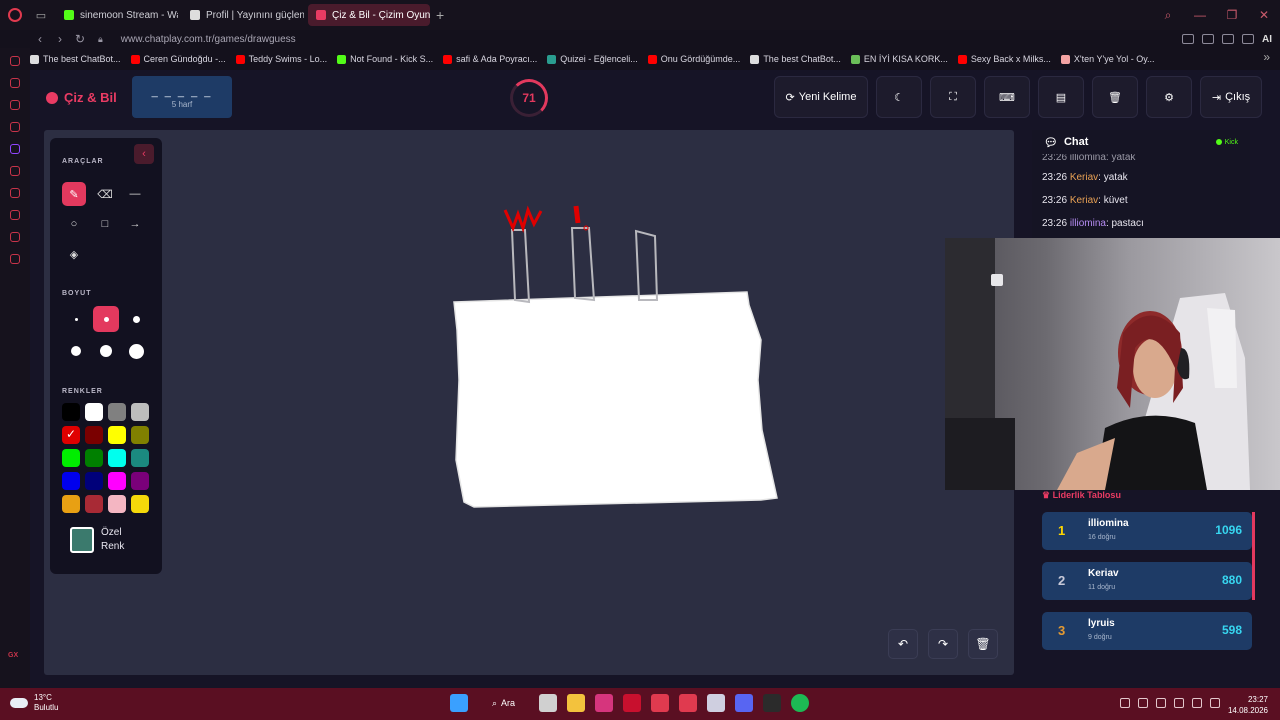 The image size is (1280, 720). I want to click on obs-icon, so click(772, 703).